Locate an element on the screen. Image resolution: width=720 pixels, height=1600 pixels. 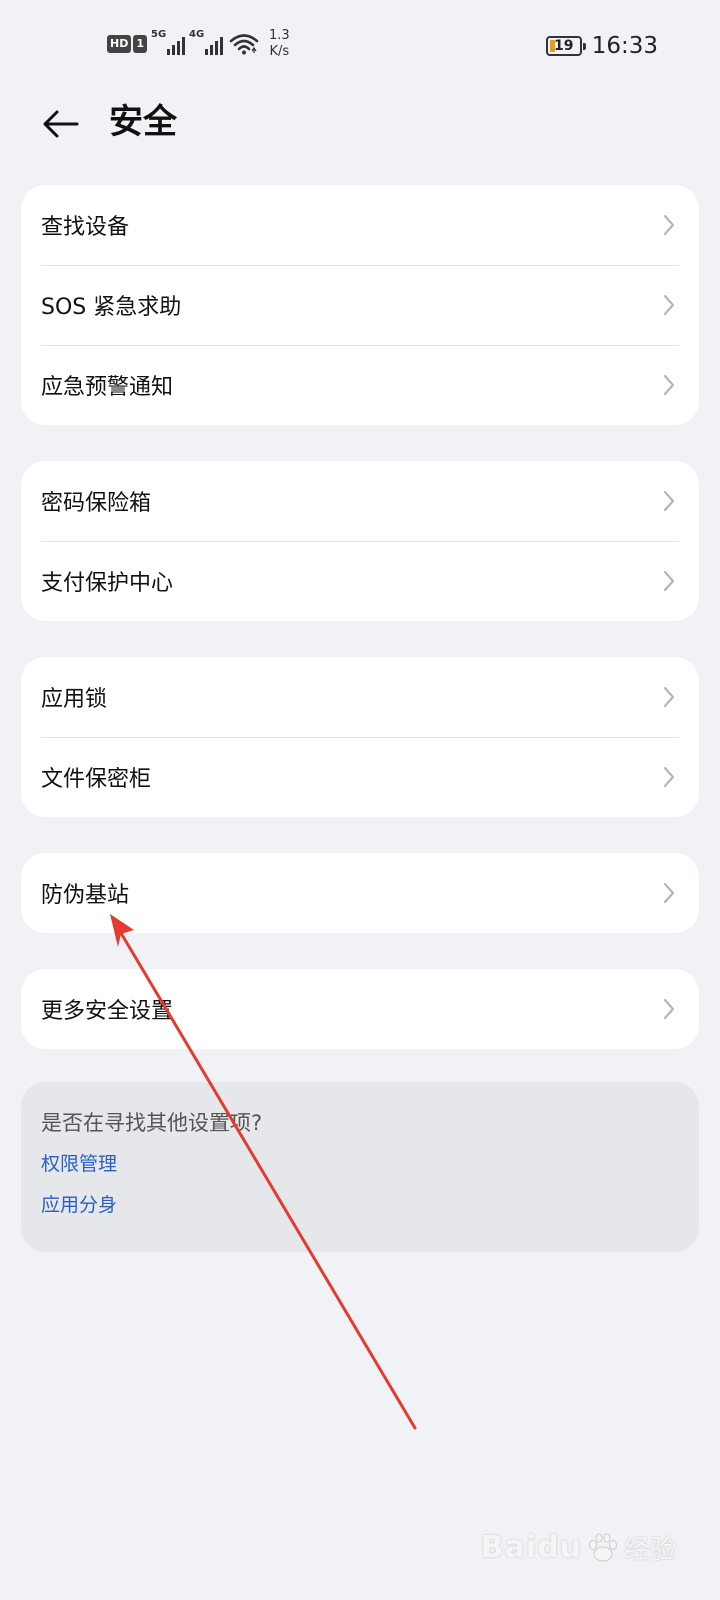
status-bar-right: 19 16:33 is located at coordinates (601, 46).